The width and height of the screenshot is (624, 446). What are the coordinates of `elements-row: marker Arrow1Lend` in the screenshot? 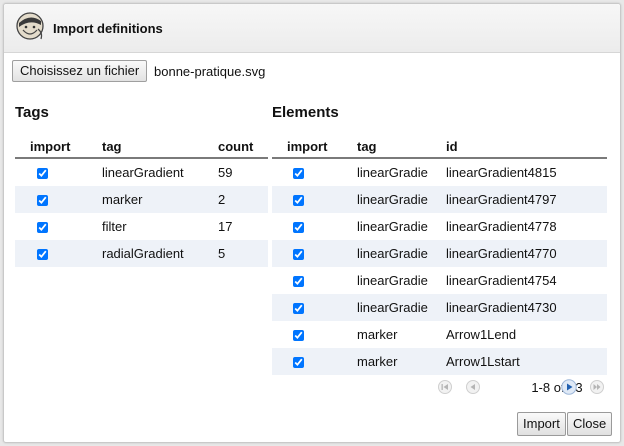 It's located at (439, 334).